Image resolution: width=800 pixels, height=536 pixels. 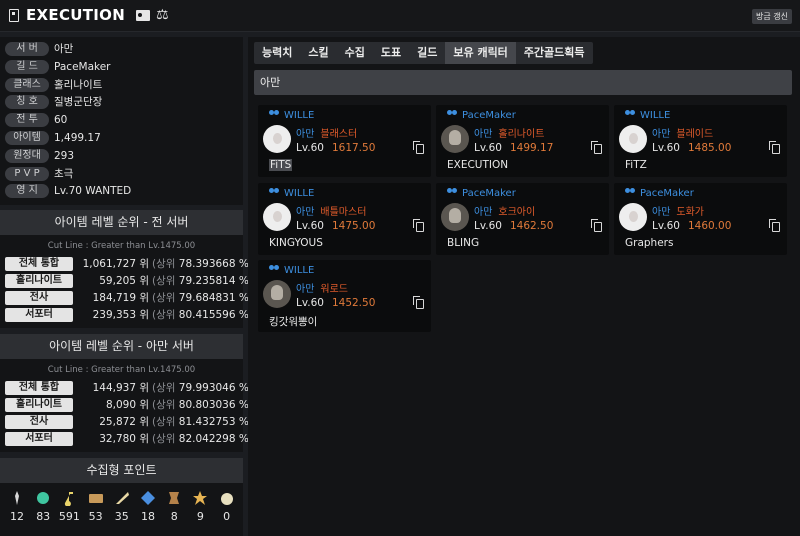 I want to click on tab-6: 주간골드획득, so click(x=554, y=53).